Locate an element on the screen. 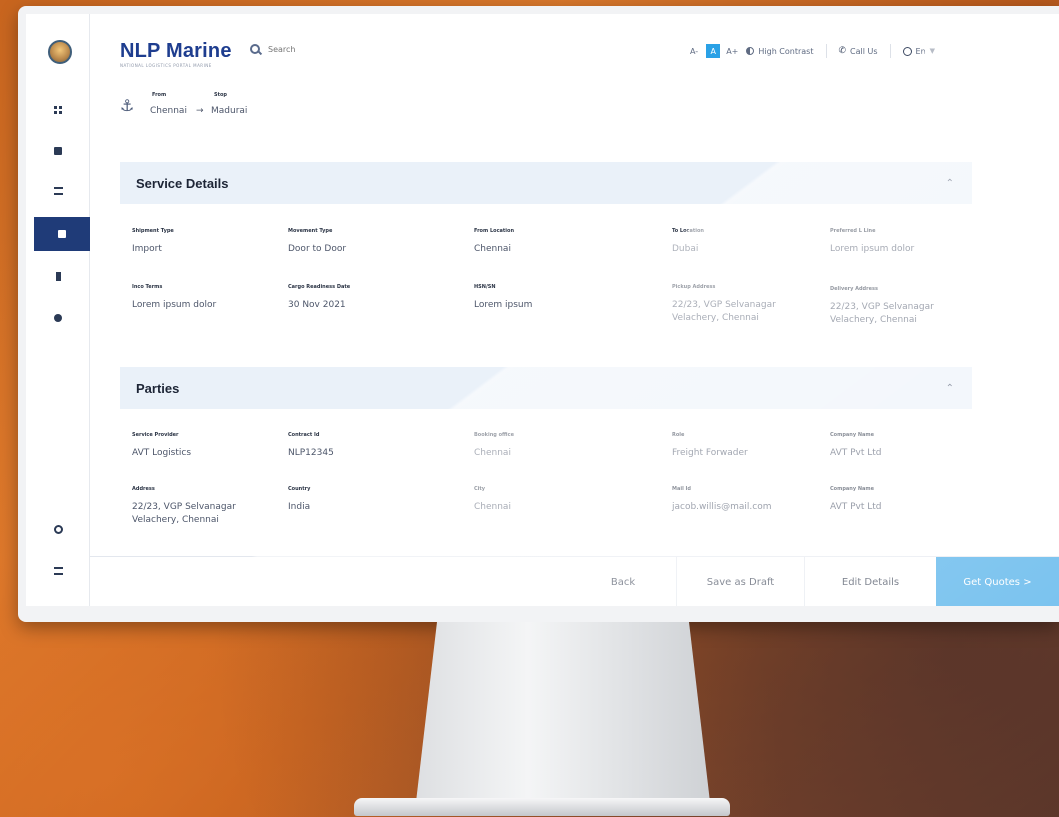 The width and height of the screenshot is (1059, 817). field-service-provider: Service Provider AVT Logistics is located at coordinates (161, 446).